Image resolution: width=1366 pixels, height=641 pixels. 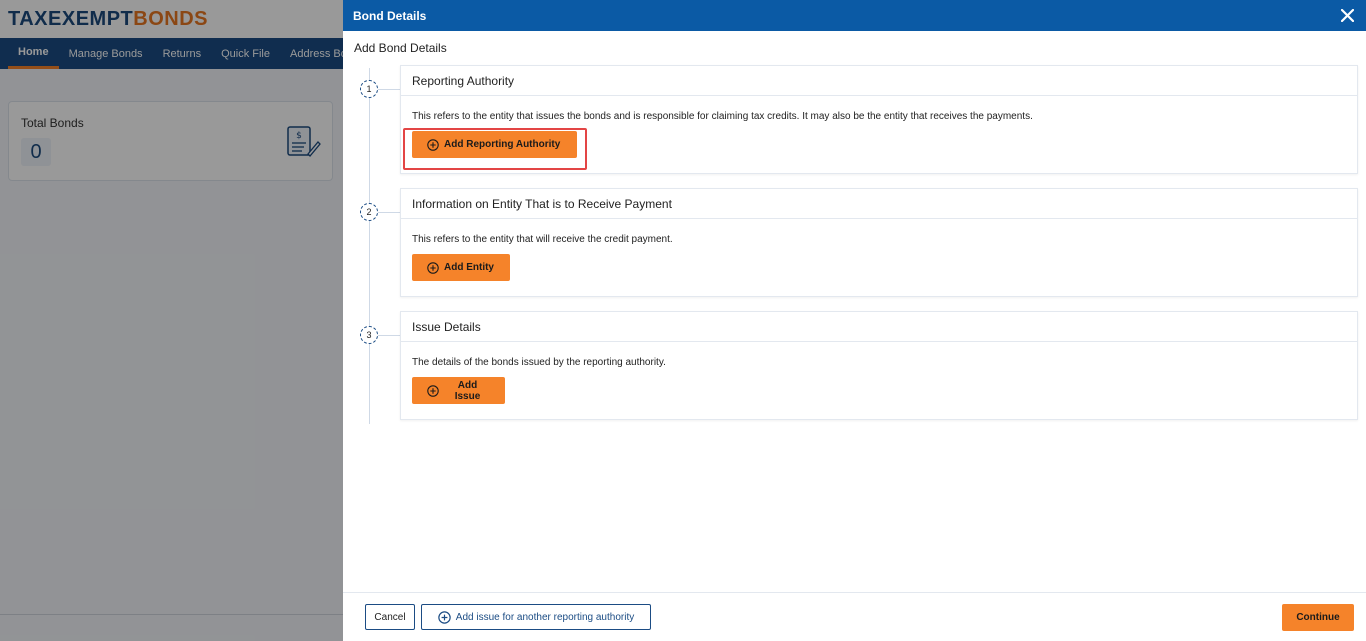 I want to click on highlight-box, so click(x=495, y=149).